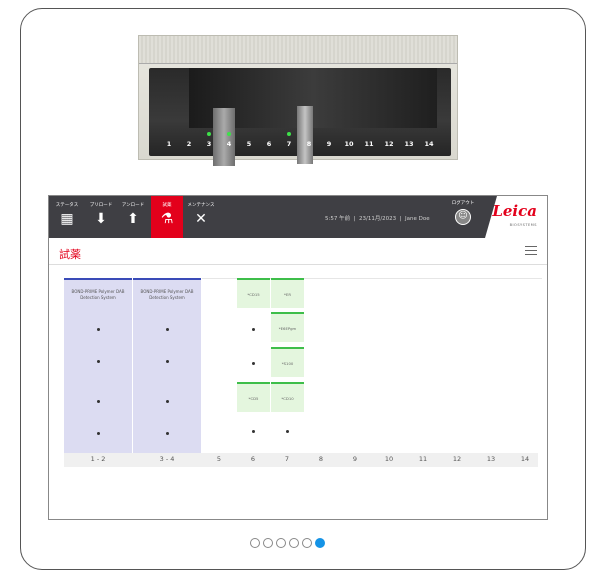  What do you see at coordinates (525, 459) in the screenshot?
I see `column-number: 14` at bounding box center [525, 459].